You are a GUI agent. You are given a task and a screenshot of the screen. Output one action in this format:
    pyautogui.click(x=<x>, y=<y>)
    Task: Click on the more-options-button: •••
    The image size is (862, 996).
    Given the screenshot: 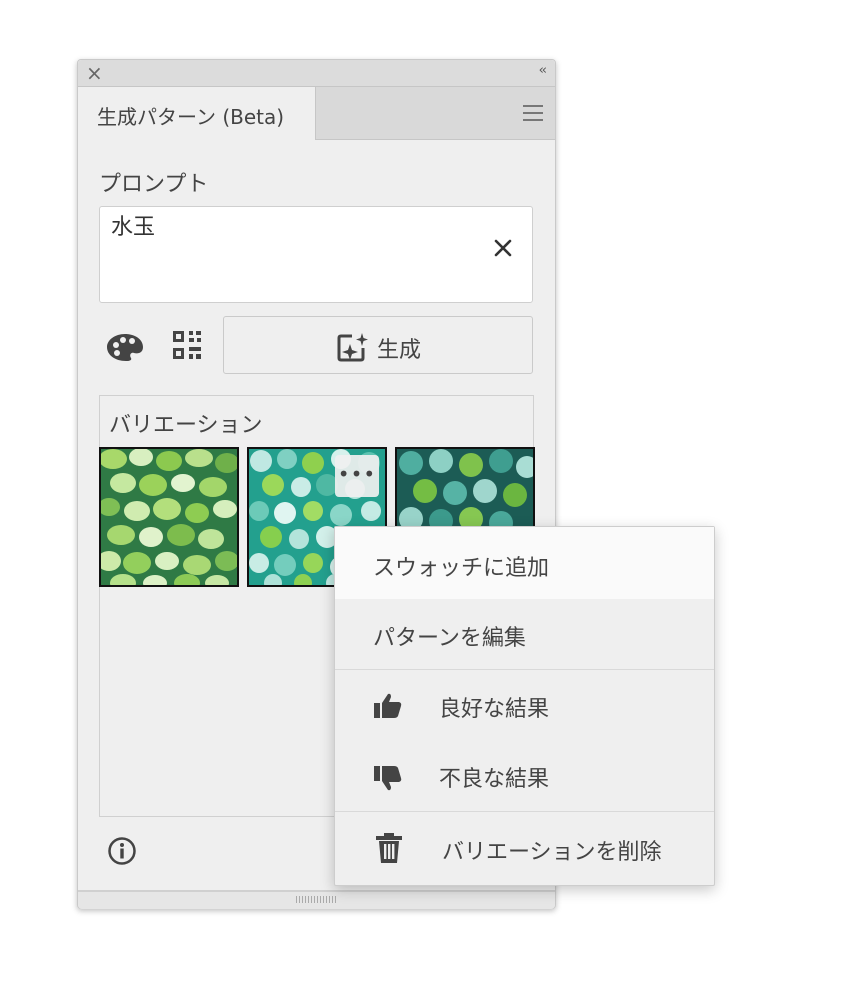 What is the action you would take?
    pyautogui.click(x=357, y=476)
    